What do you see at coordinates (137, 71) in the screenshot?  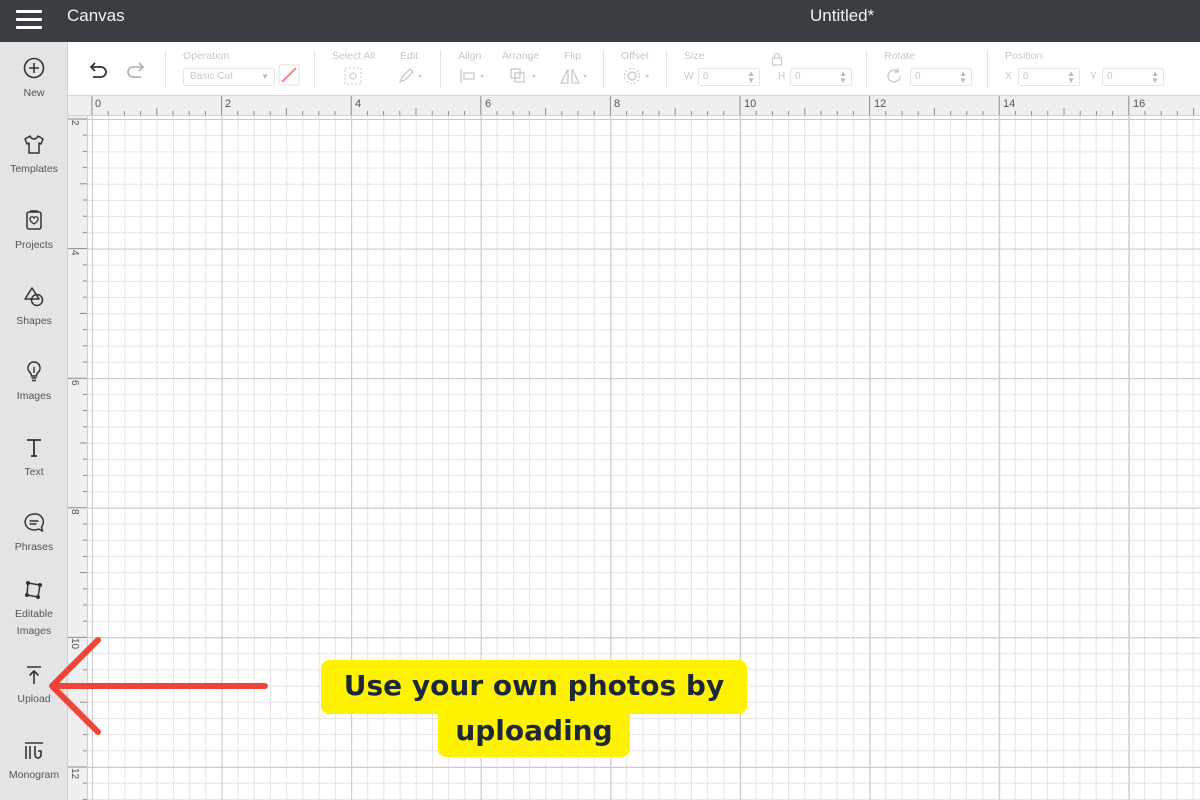 I see `redo-icon` at bounding box center [137, 71].